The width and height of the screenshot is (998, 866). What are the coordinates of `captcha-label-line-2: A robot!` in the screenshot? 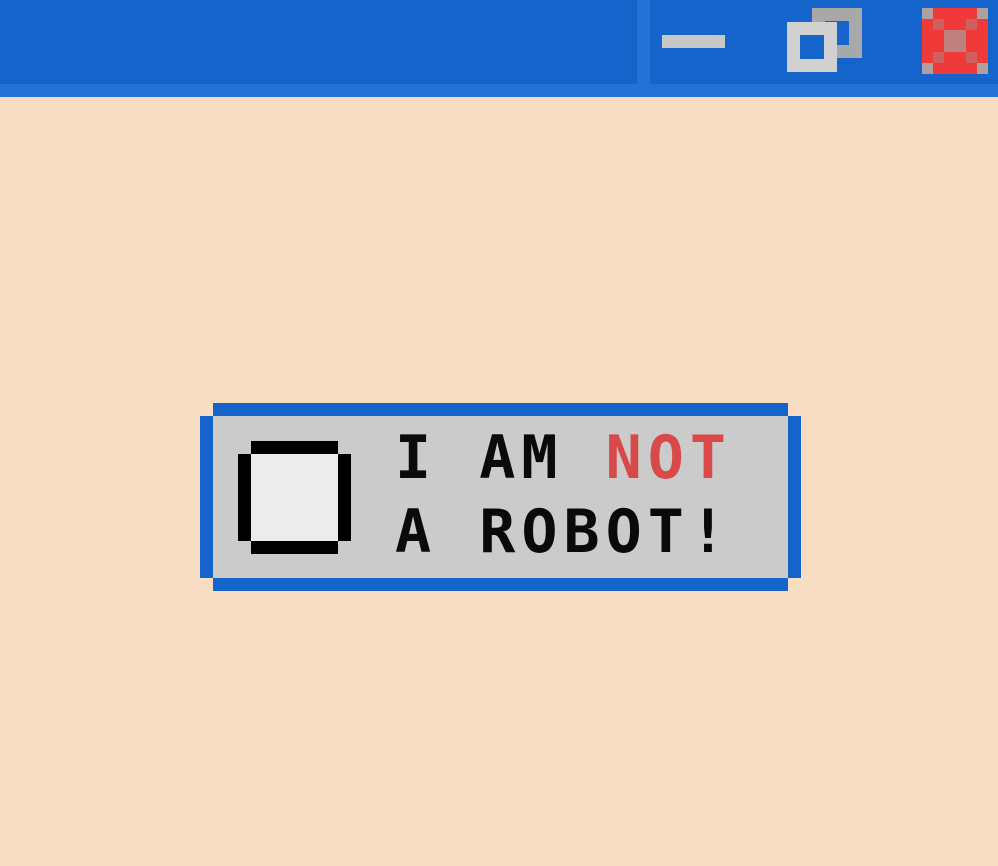 It's located at (563, 532).